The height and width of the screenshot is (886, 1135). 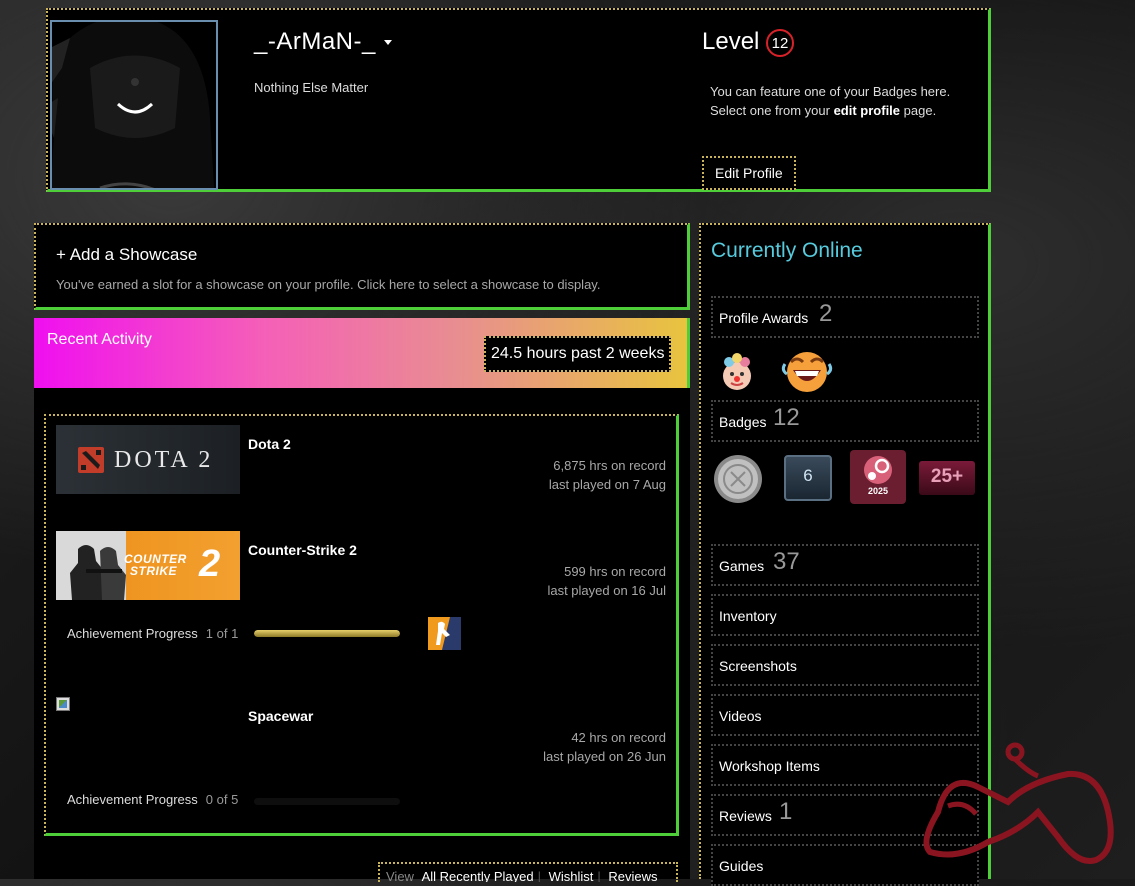 I want to click on recent-activity-title: Recent Activity, so click(x=99, y=339).